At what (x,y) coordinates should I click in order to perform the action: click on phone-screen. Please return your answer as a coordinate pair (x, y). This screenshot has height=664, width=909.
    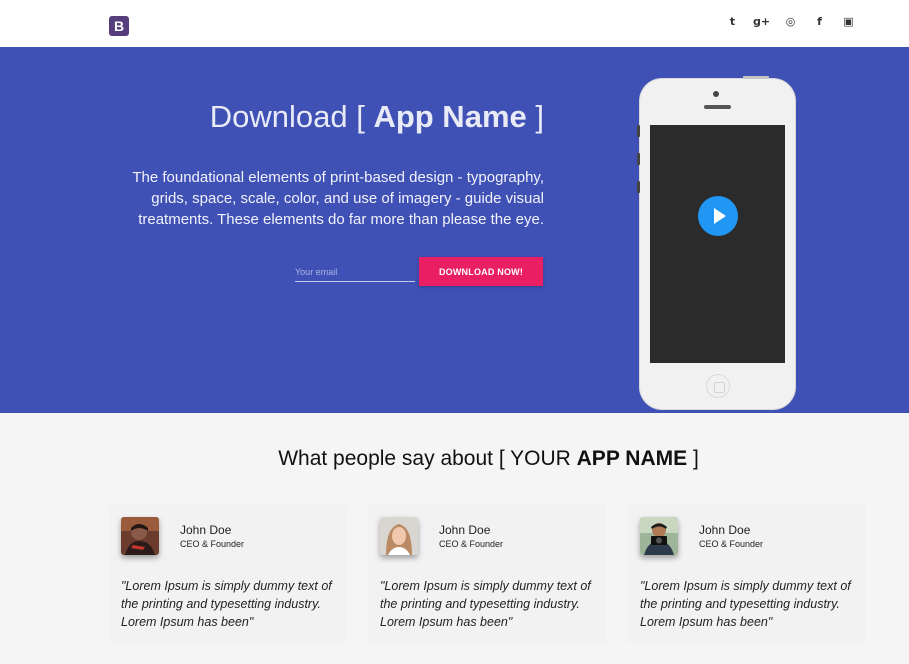
    Looking at the image, I should click on (717, 244).